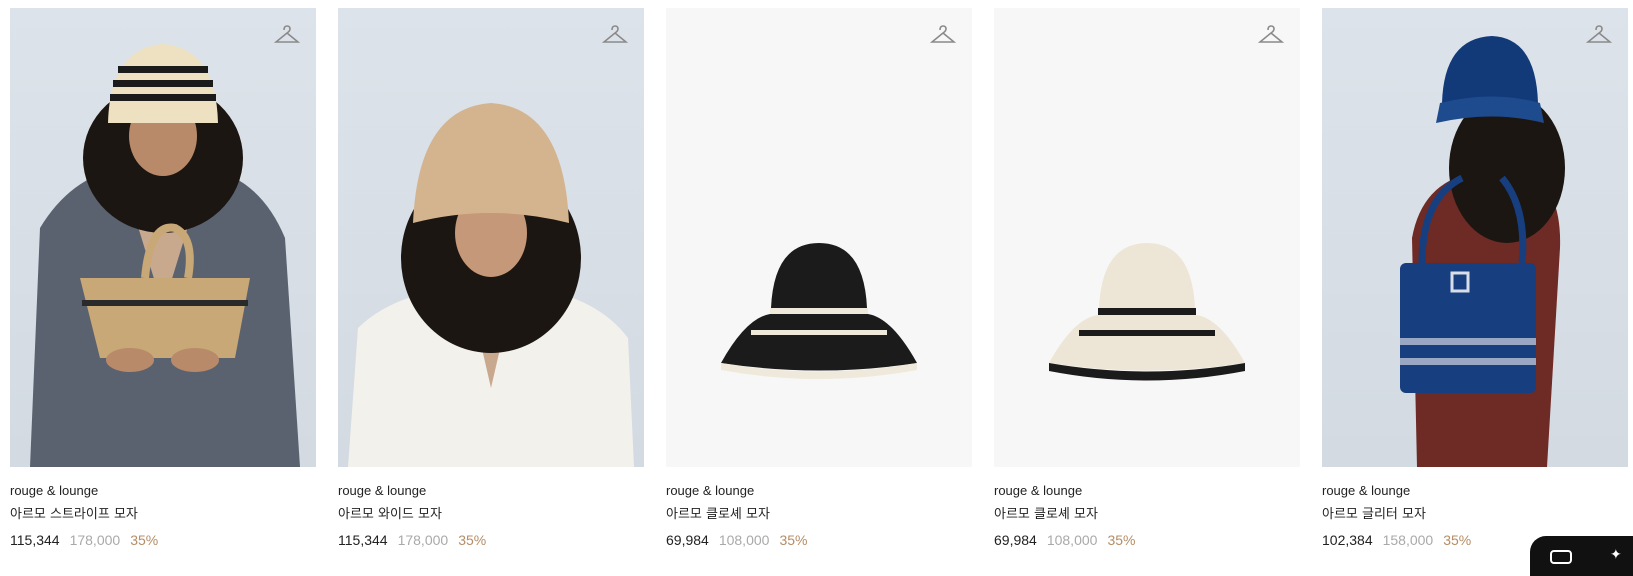 This screenshot has width=1633, height=576. I want to click on floating-action-button: ✦, so click(1581, 556).